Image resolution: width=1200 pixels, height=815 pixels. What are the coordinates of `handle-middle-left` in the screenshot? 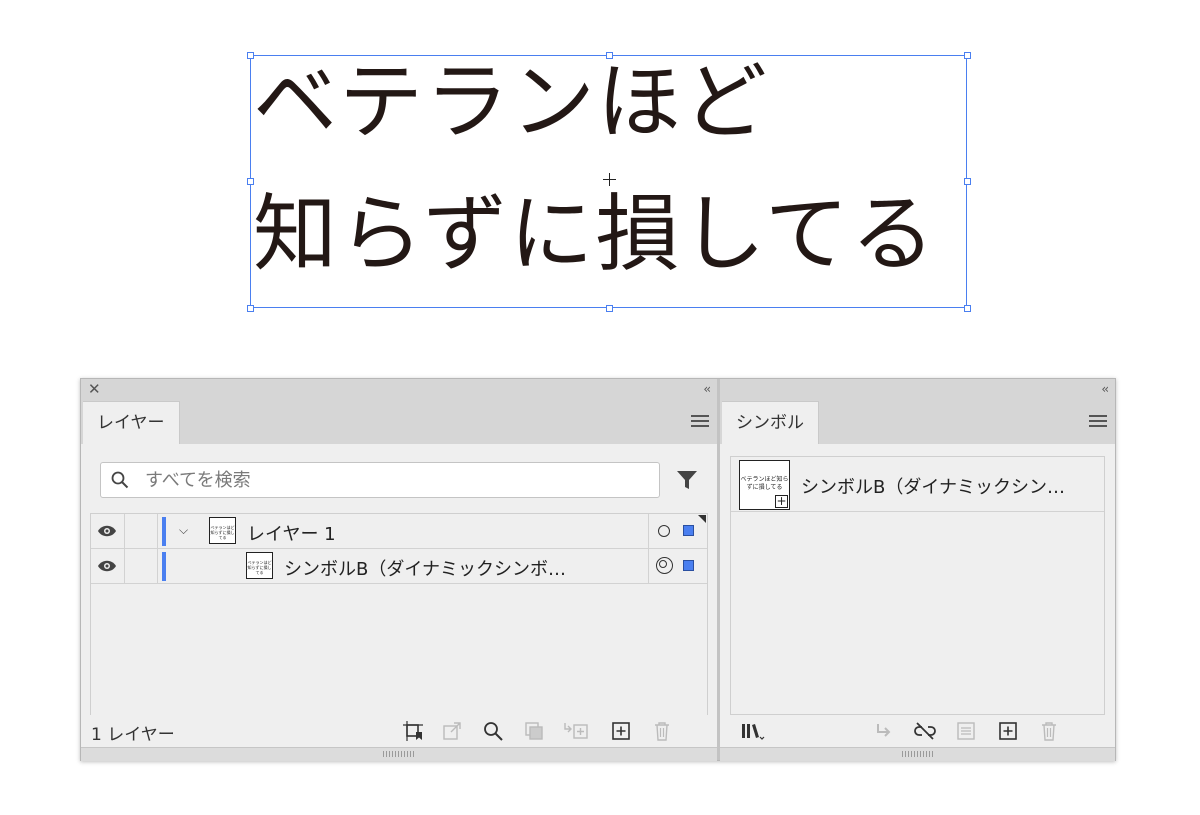 It's located at (250, 181).